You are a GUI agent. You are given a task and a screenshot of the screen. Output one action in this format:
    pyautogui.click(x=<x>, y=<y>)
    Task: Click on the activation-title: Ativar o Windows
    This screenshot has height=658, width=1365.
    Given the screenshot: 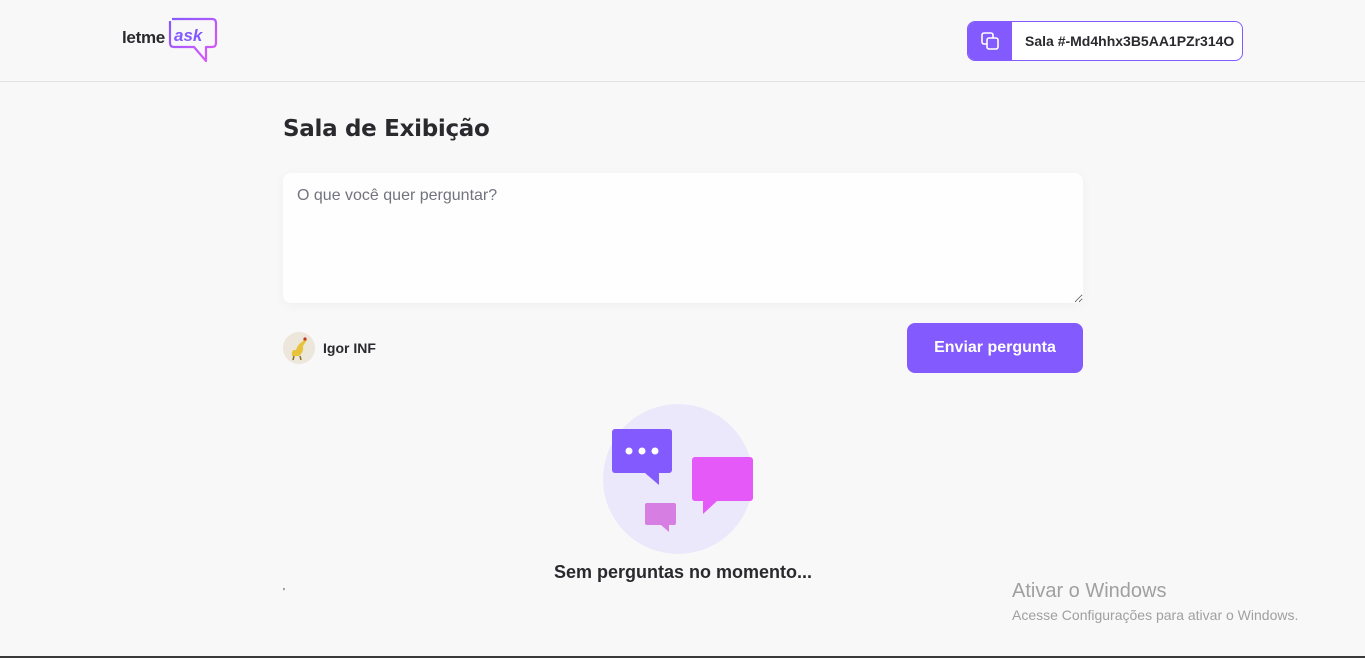 What is the action you would take?
    pyautogui.click(x=1089, y=591)
    